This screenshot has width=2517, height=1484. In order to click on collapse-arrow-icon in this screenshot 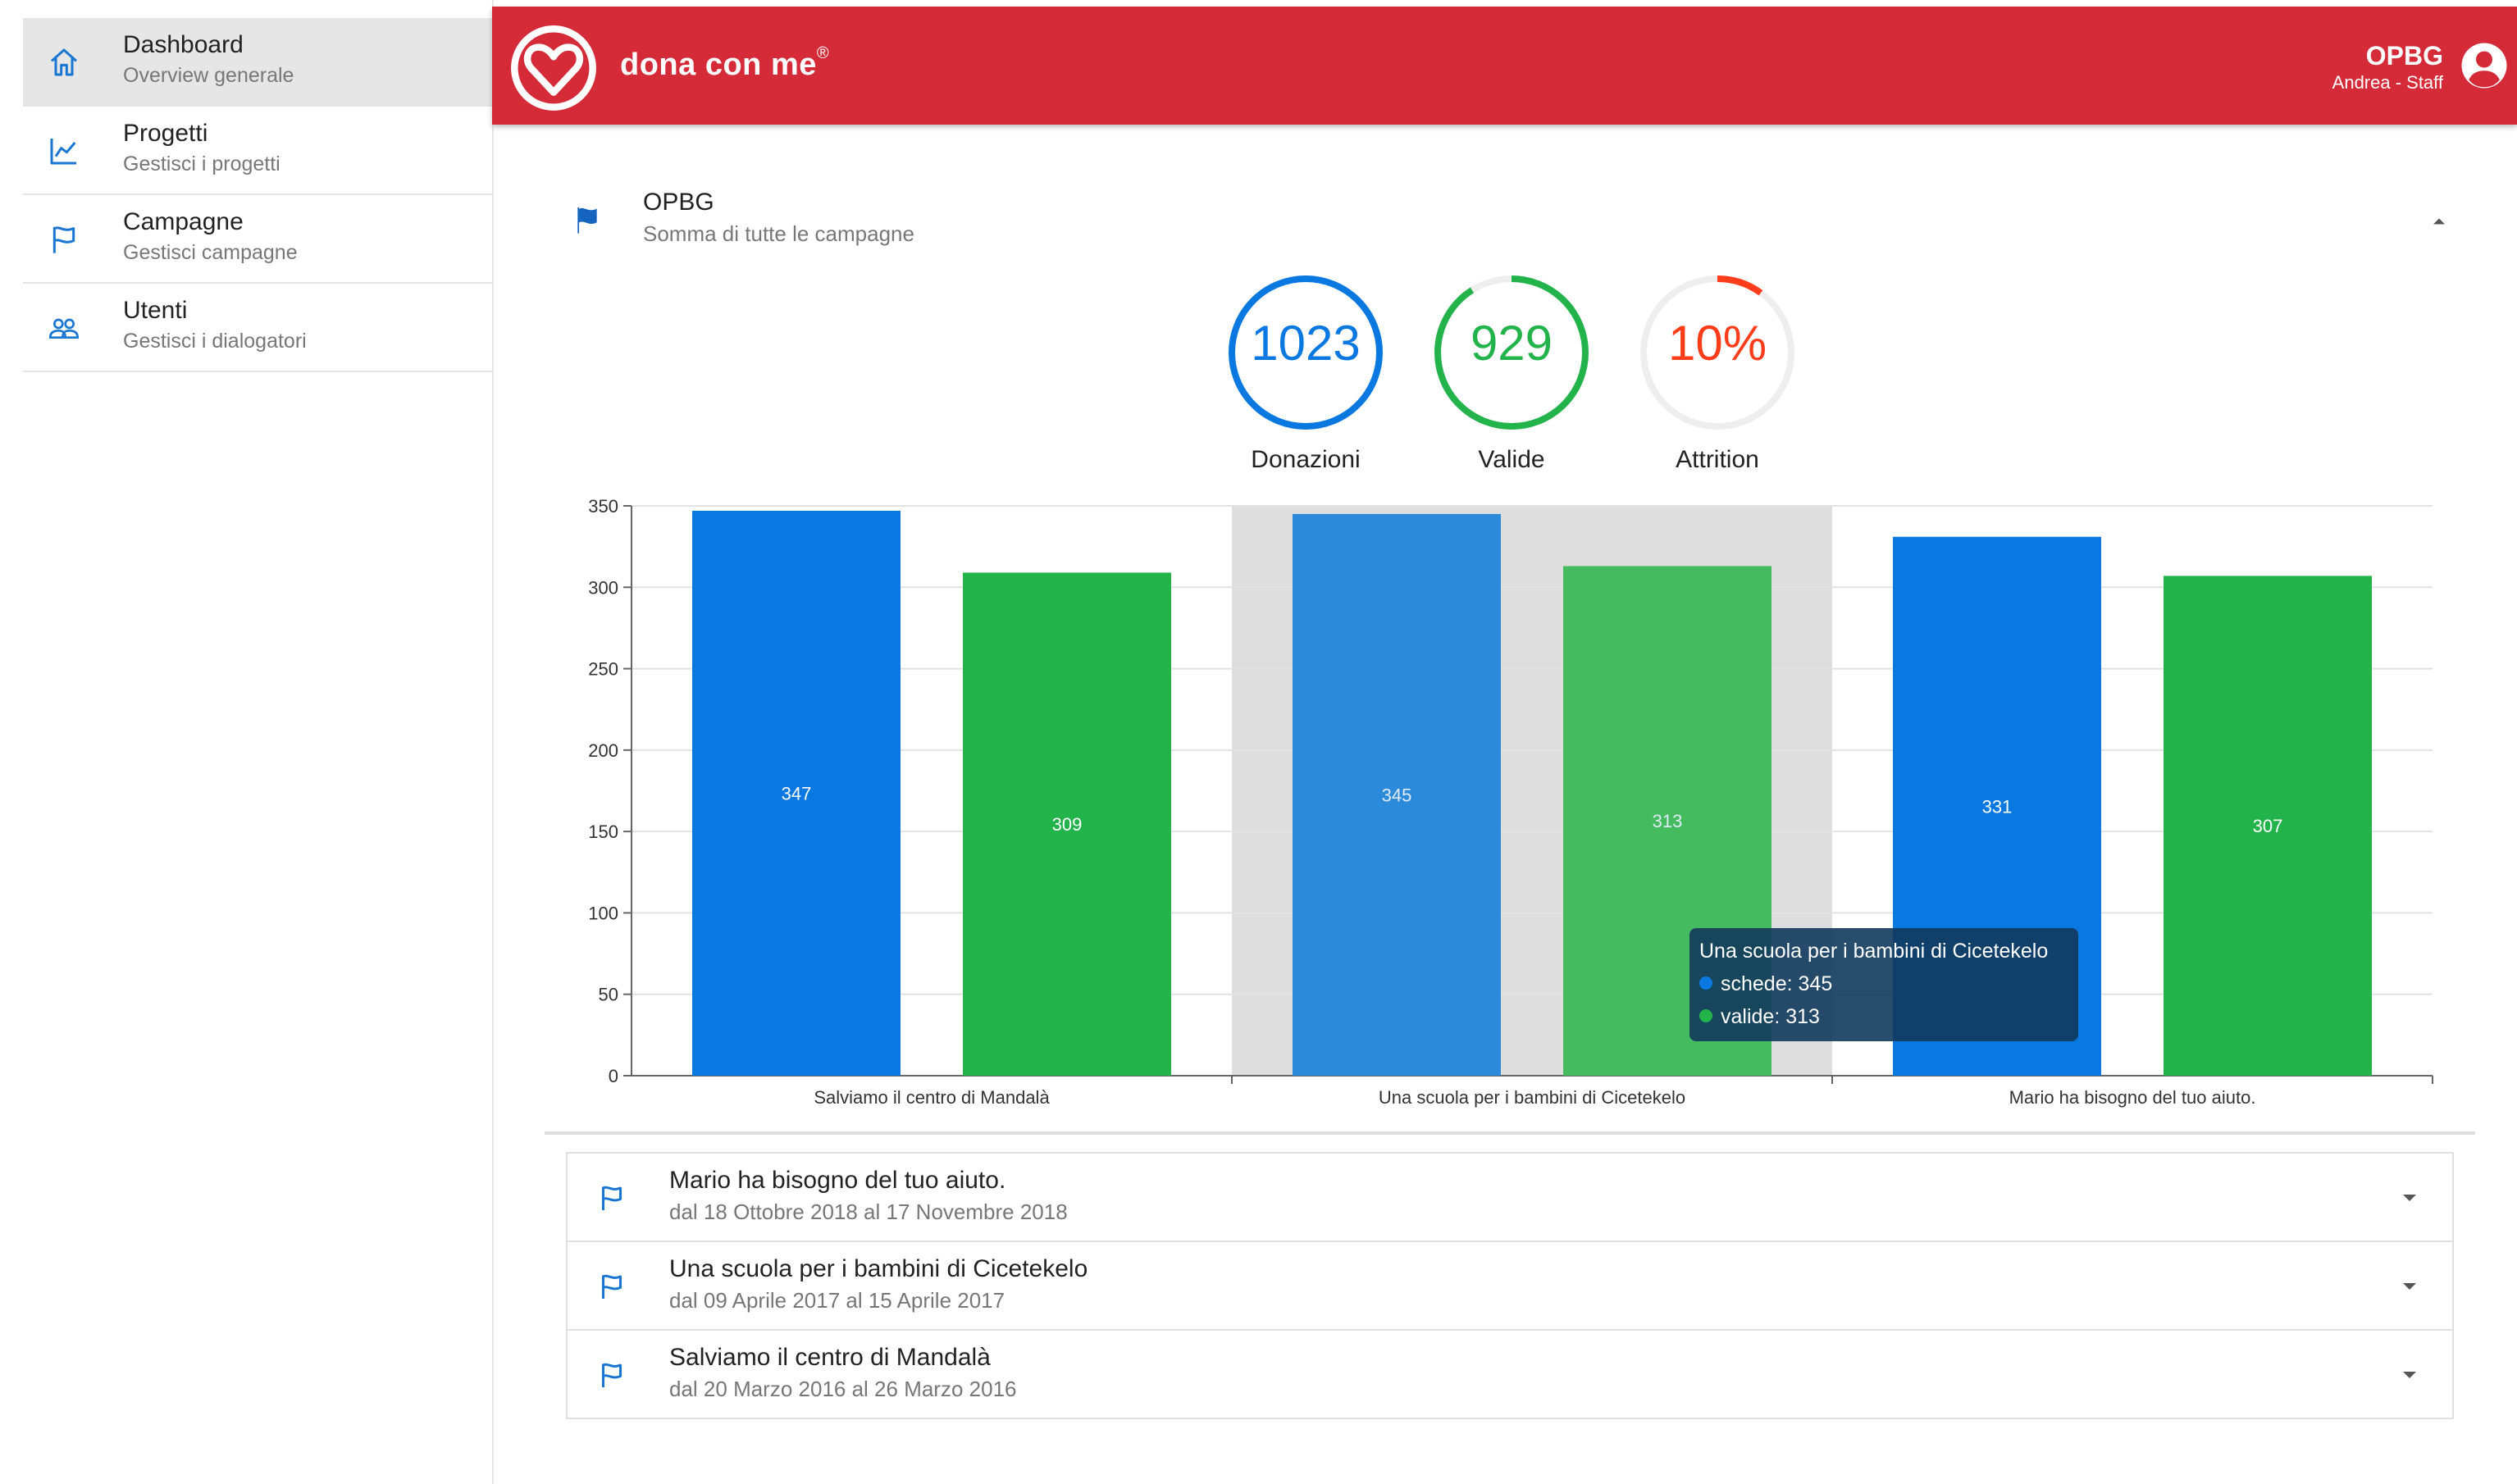, I will do `click(2440, 221)`.